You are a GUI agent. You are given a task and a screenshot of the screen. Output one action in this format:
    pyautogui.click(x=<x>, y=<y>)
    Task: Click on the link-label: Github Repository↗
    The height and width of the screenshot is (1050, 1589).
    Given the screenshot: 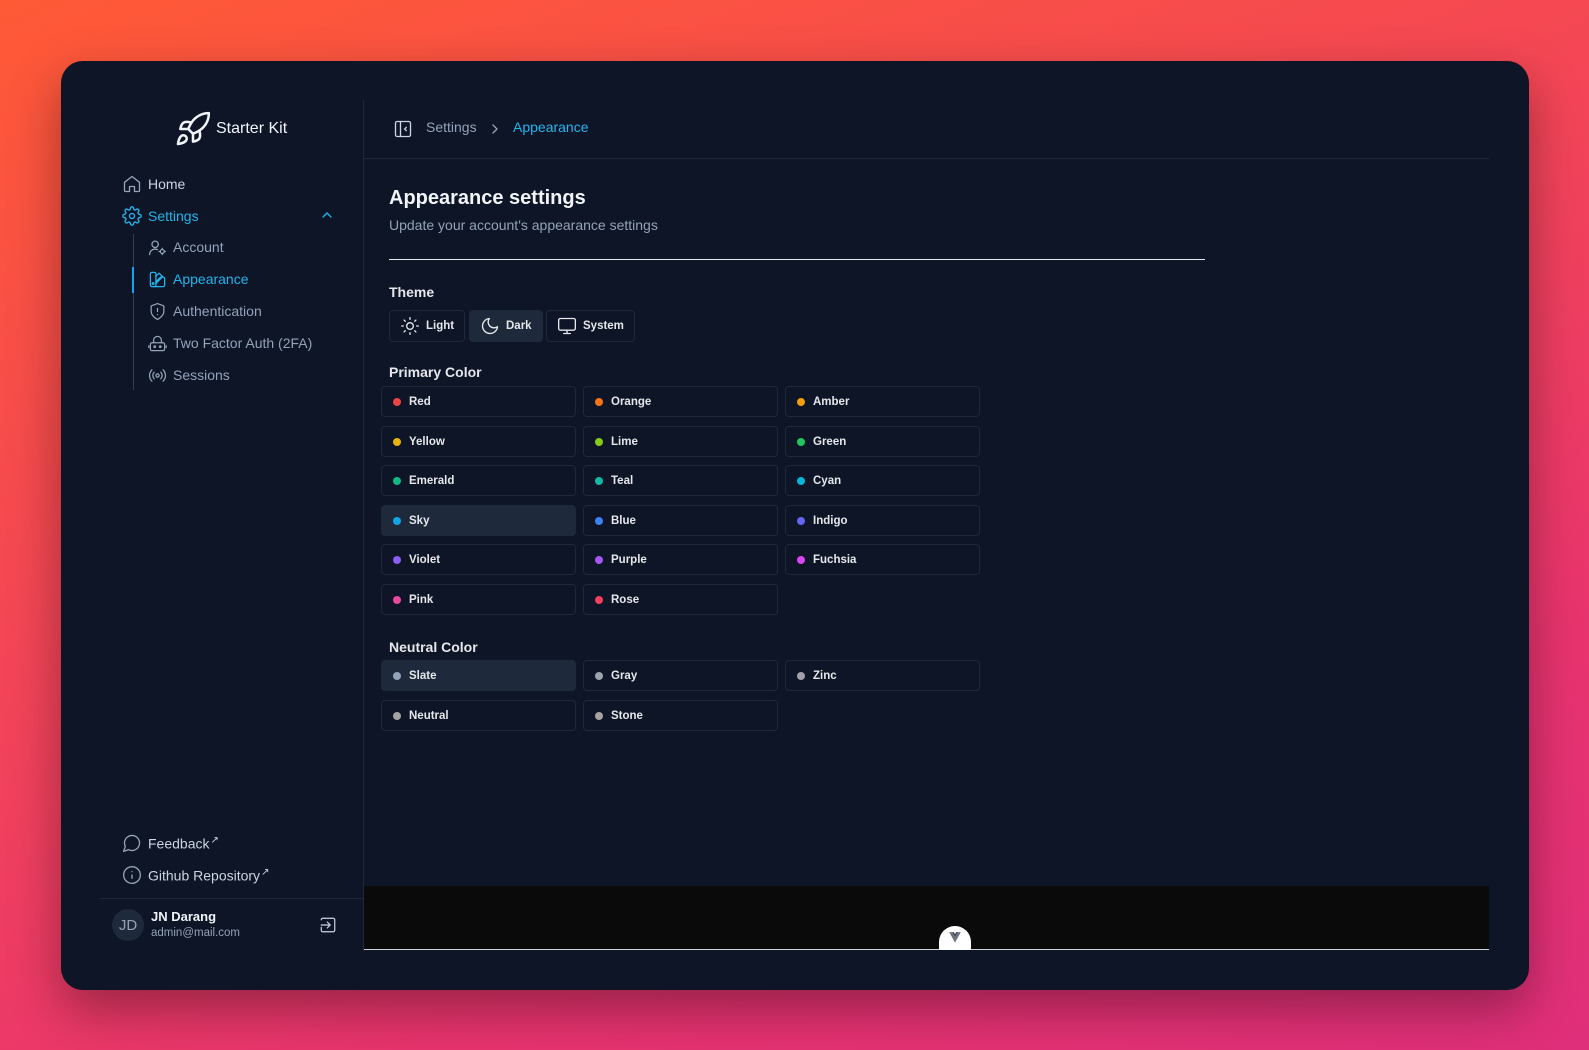 What is the action you would take?
    pyautogui.click(x=209, y=875)
    